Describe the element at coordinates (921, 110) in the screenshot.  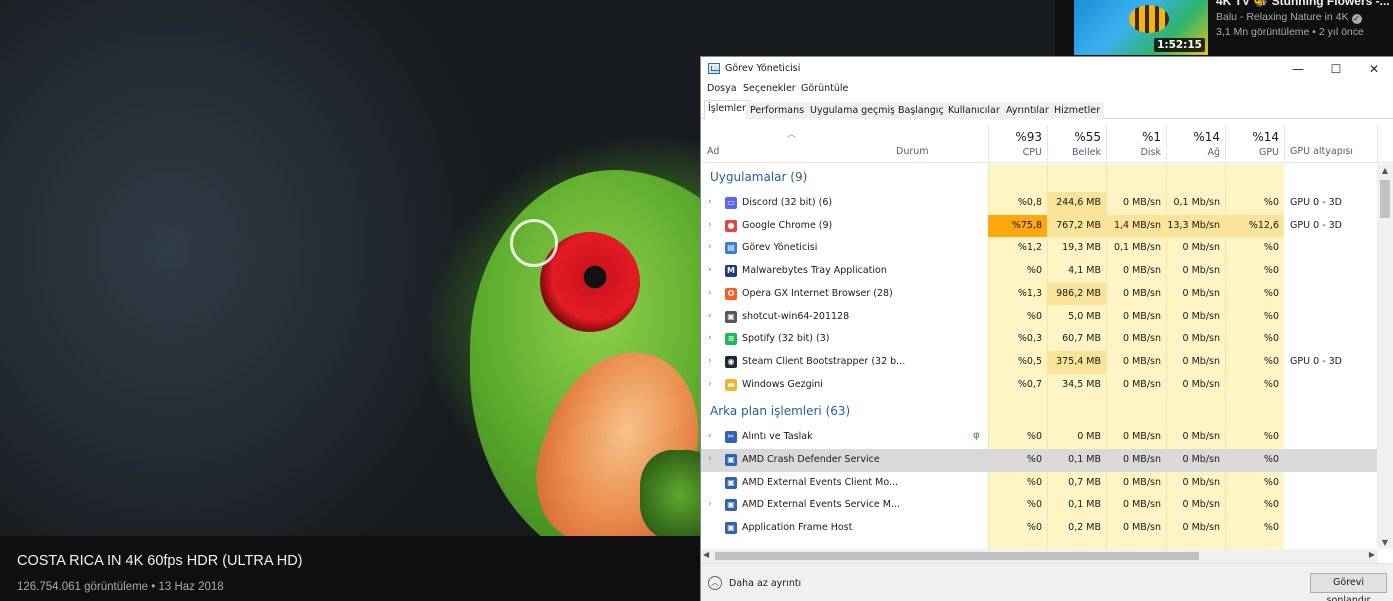
I see `tab-startup: Başlangıç` at that location.